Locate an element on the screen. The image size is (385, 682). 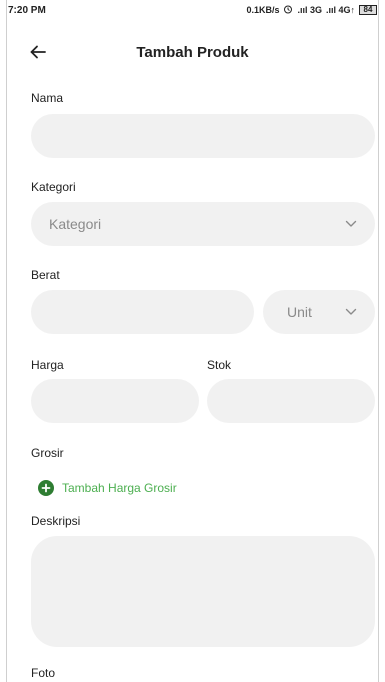
page-title: Tambah Produk is located at coordinates (192, 52).